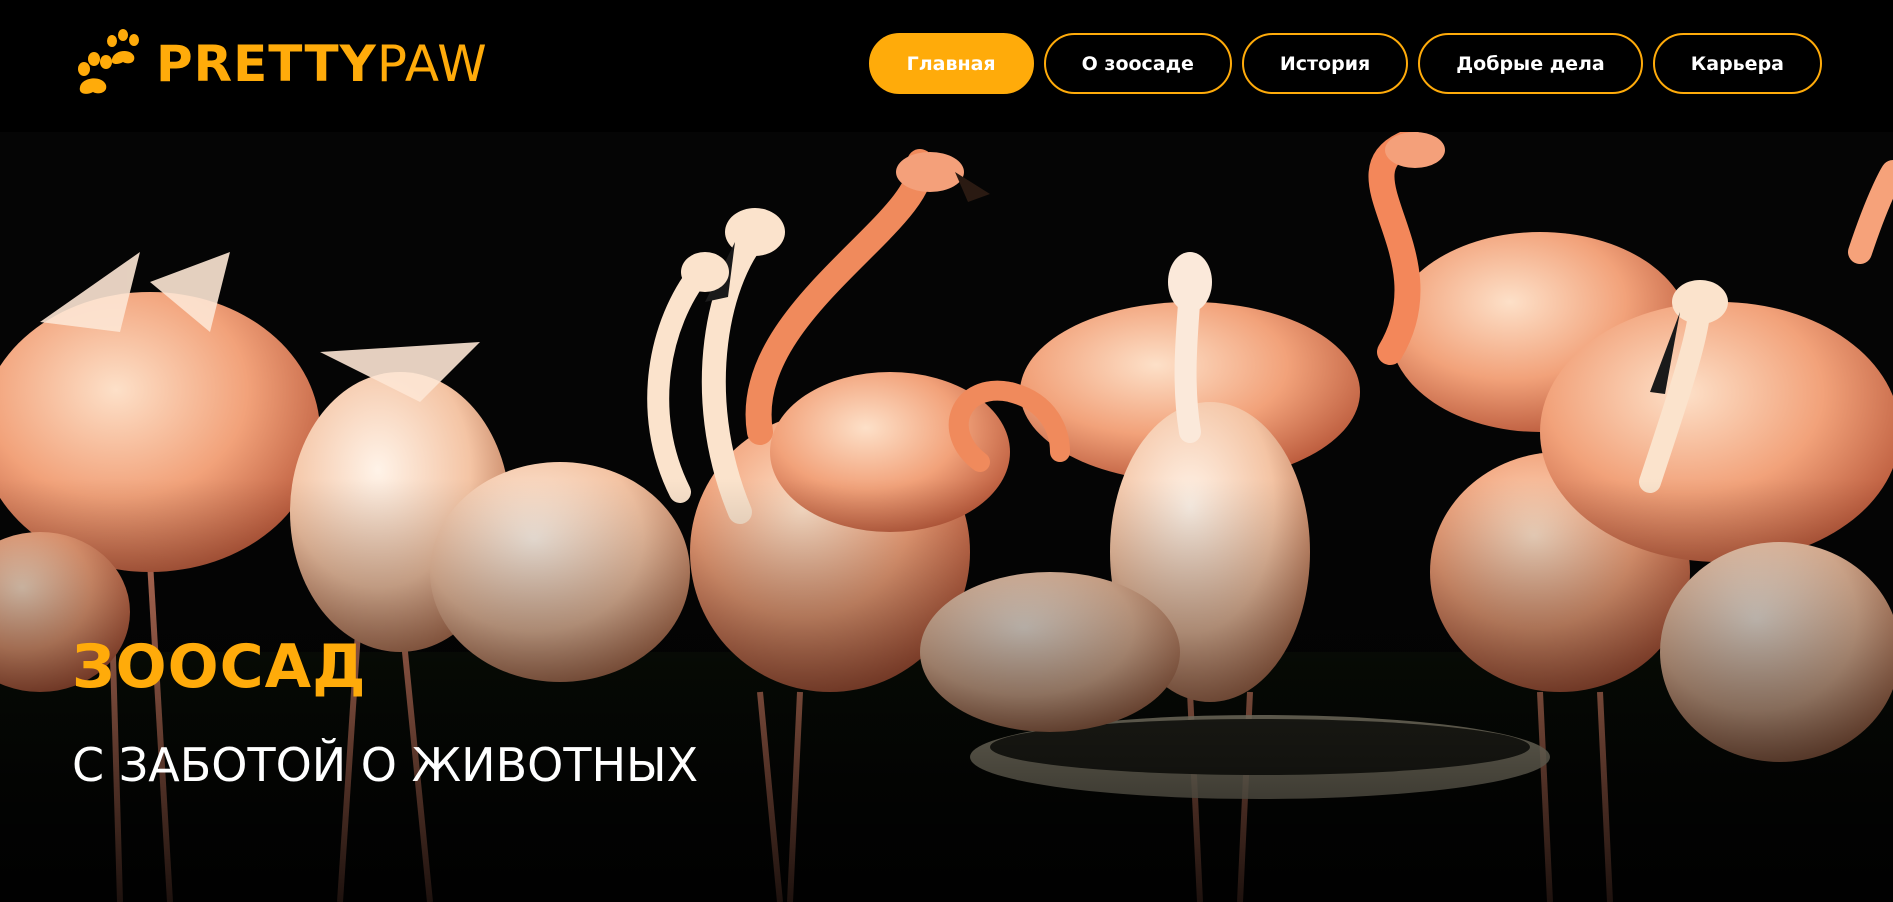 The width and height of the screenshot is (1893, 902). What do you see at coordinates (1737, 63) in the screenshot?
I see `nav-career-button: Карьера` at bounding box center [1737, 63].